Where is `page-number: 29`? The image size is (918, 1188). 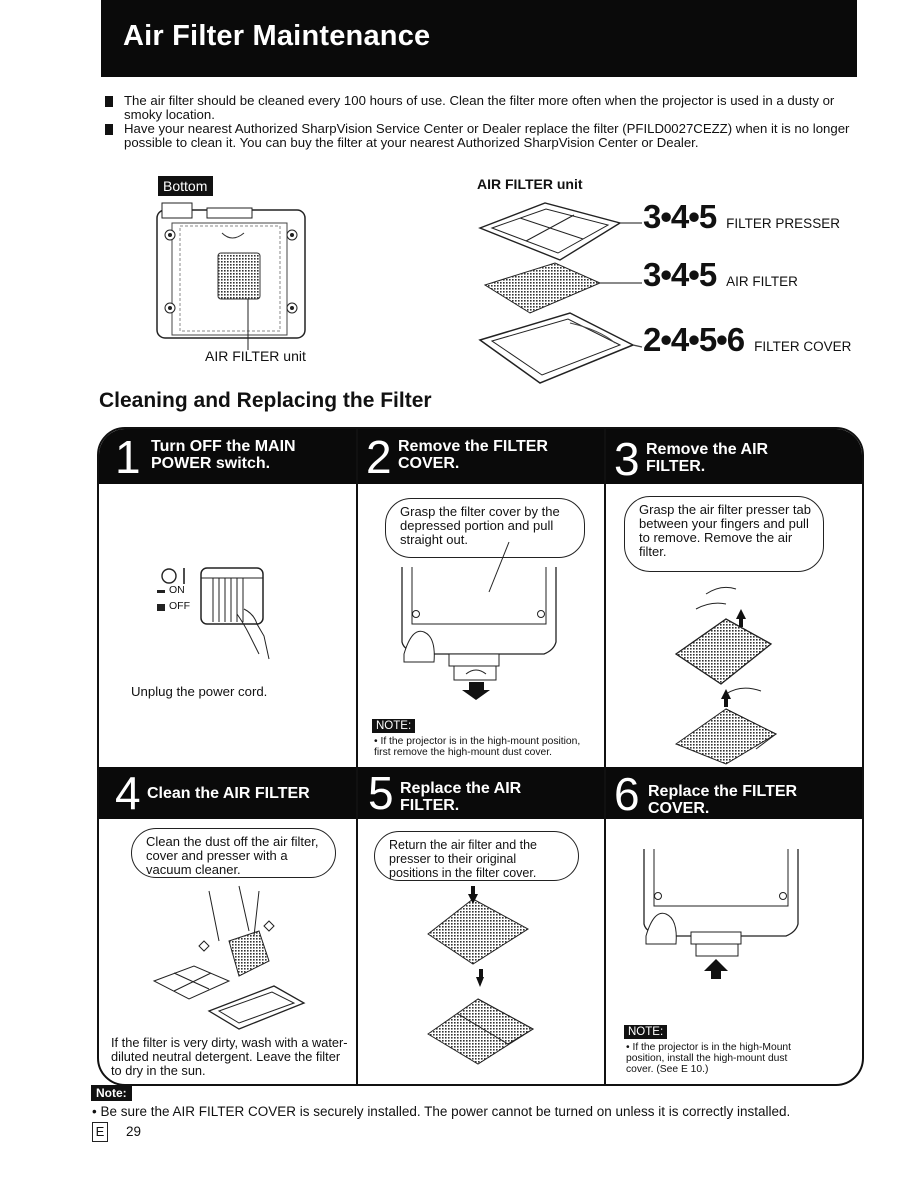
page-number: 29 is located at coordinates (134, 1131).